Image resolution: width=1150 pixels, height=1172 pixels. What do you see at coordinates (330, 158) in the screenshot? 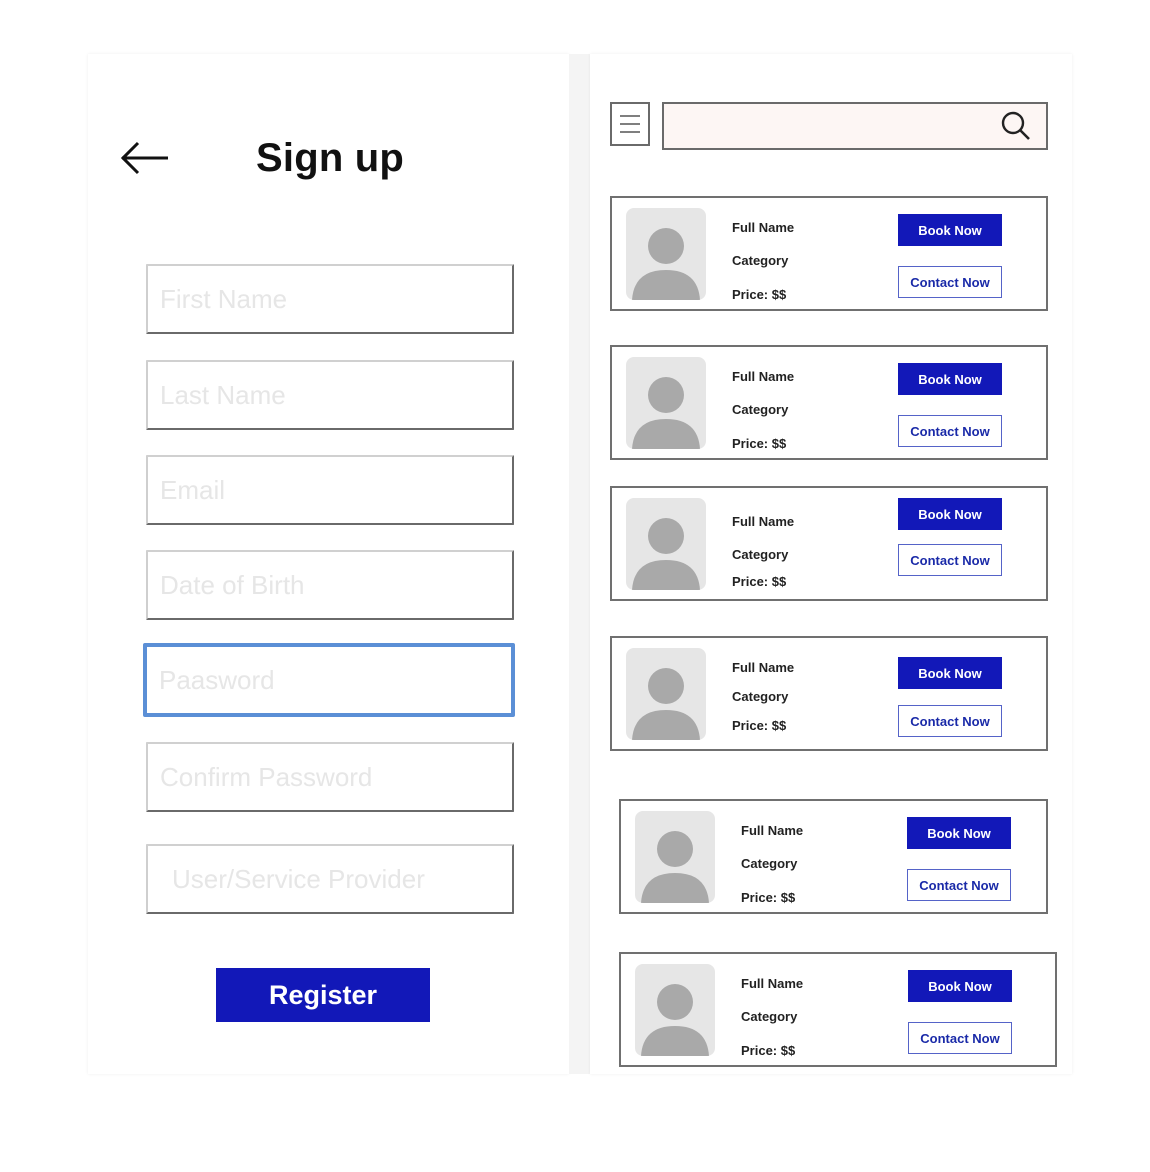
I see `page-title: Sign up` at bounding box center [330, 158].